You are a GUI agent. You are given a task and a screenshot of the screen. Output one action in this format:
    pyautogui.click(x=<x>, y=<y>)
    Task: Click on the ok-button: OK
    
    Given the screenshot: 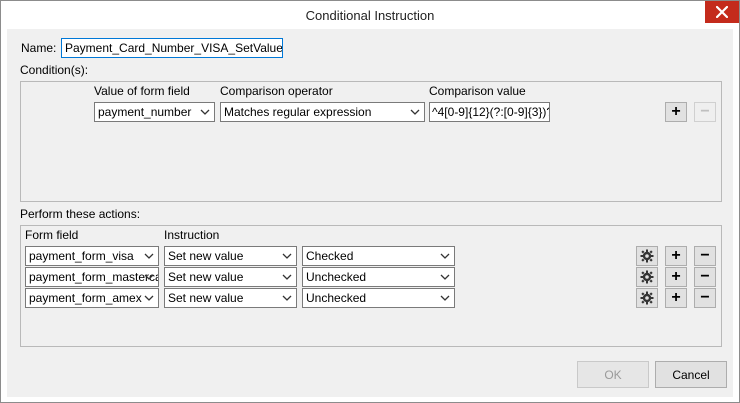 What is the action you would take?
    pyautogui.click(x=613, y=374)
    